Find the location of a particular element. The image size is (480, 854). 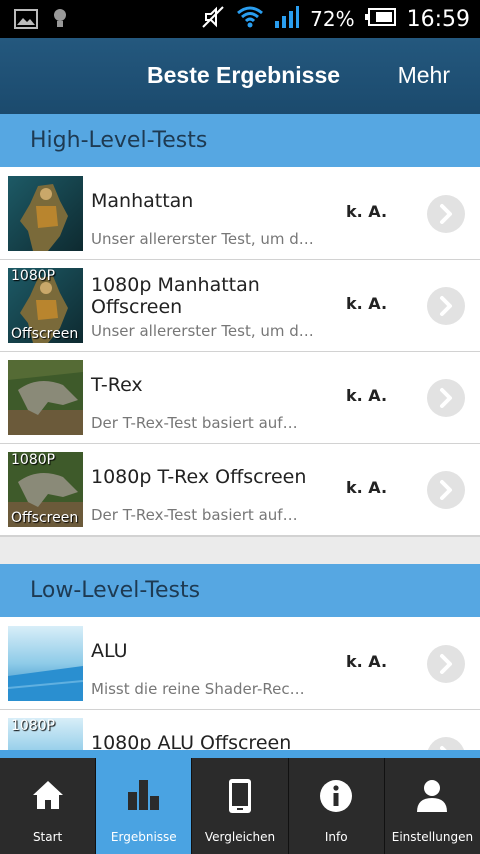

tab-start: Start is located at coordinates (48, 806).